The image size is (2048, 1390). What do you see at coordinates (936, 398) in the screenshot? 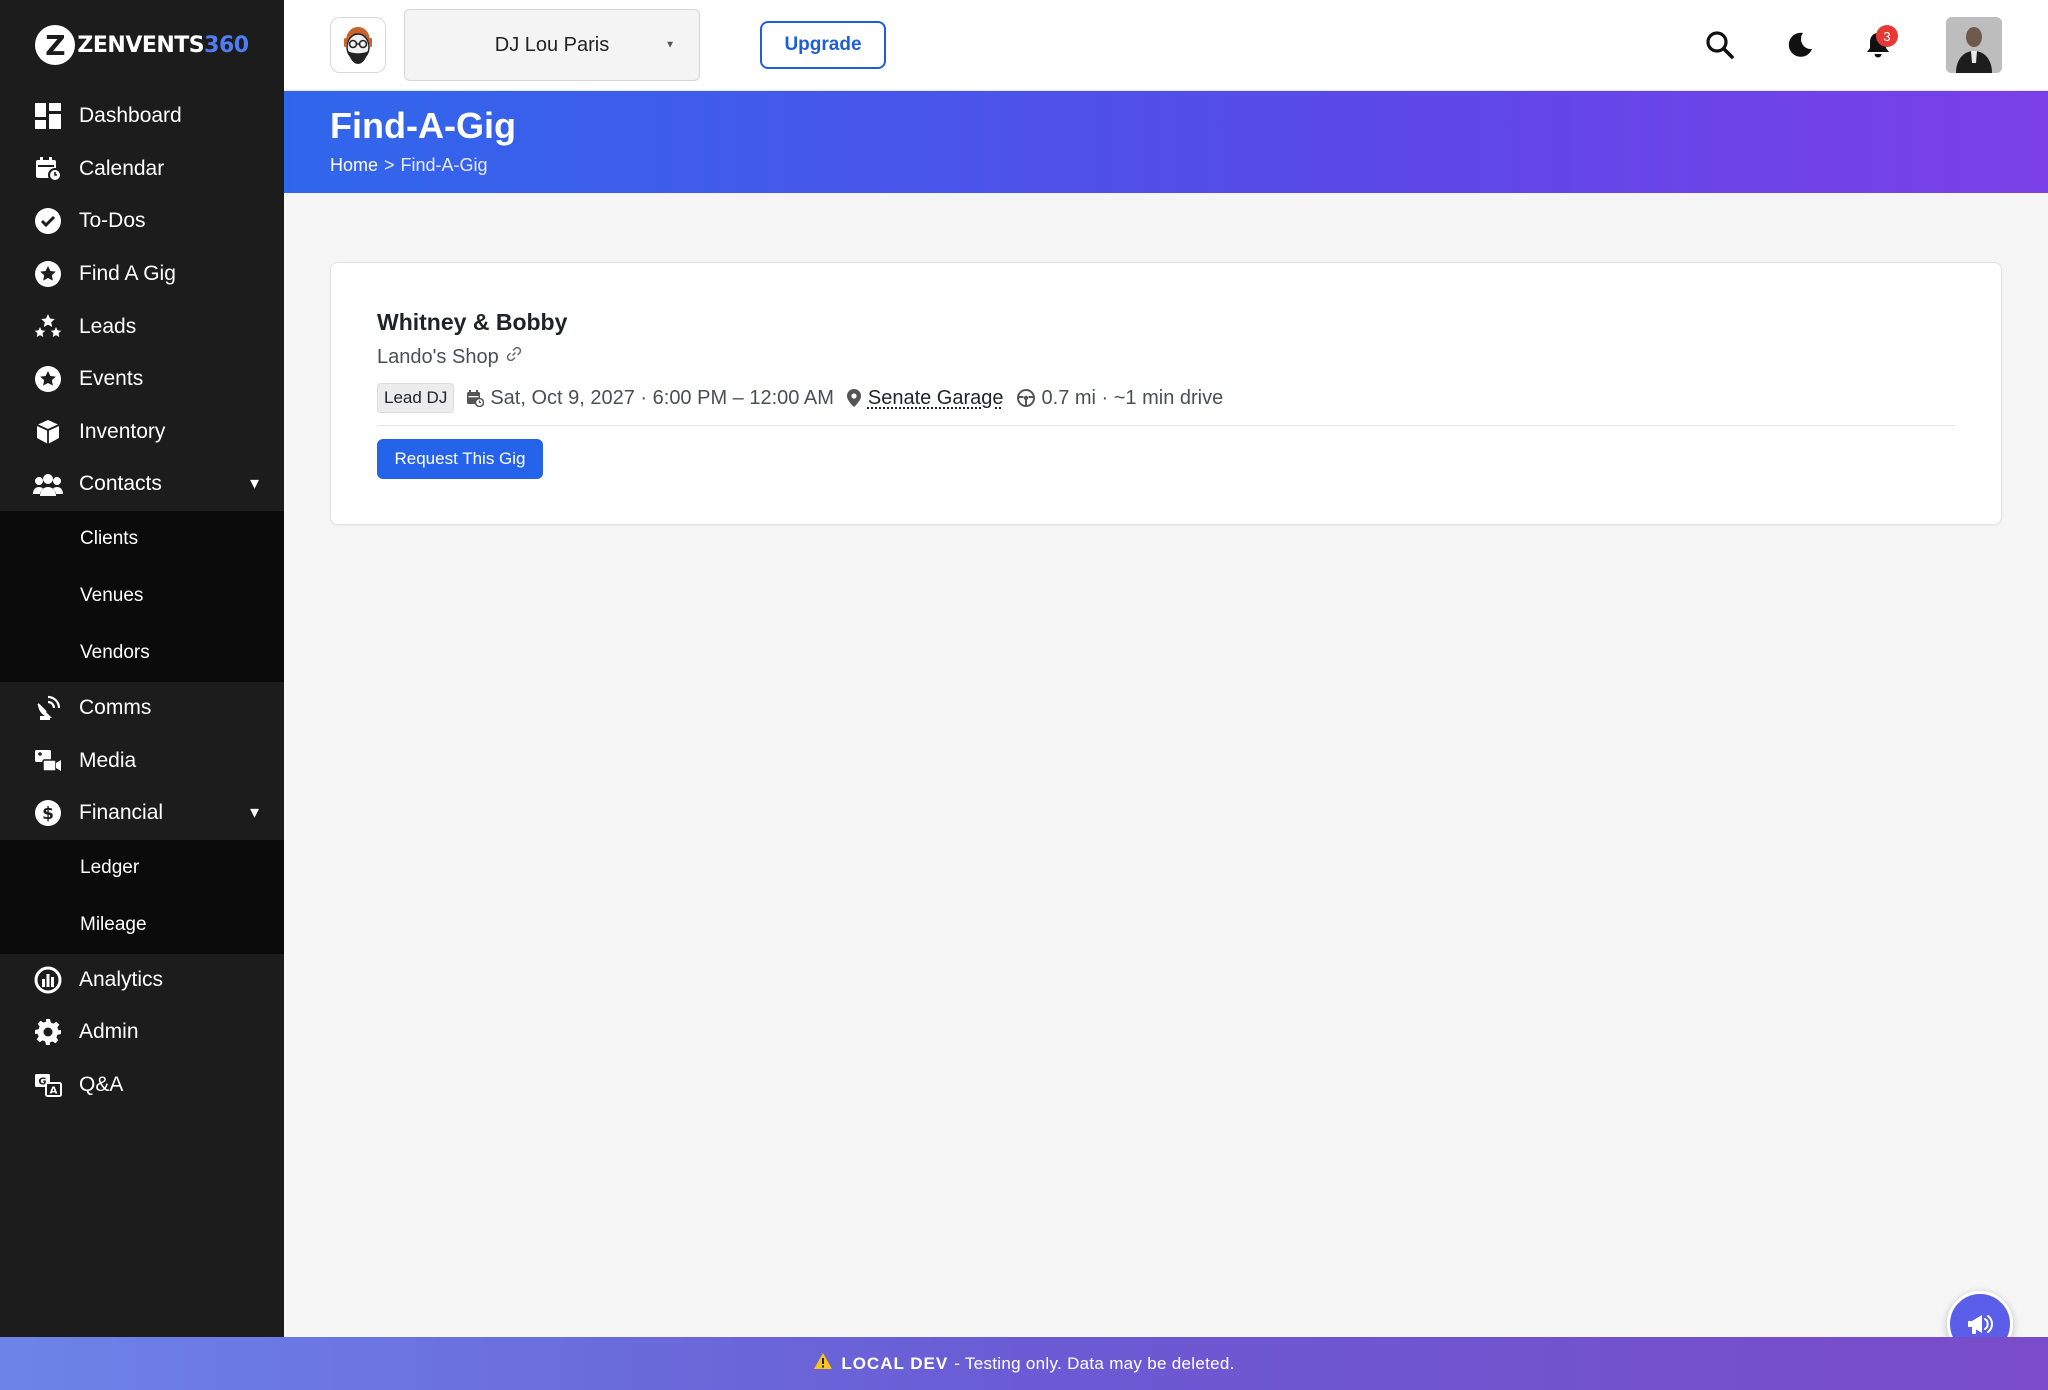
I see `venue-link: Senate Garage` at bounding box center [936, 398].